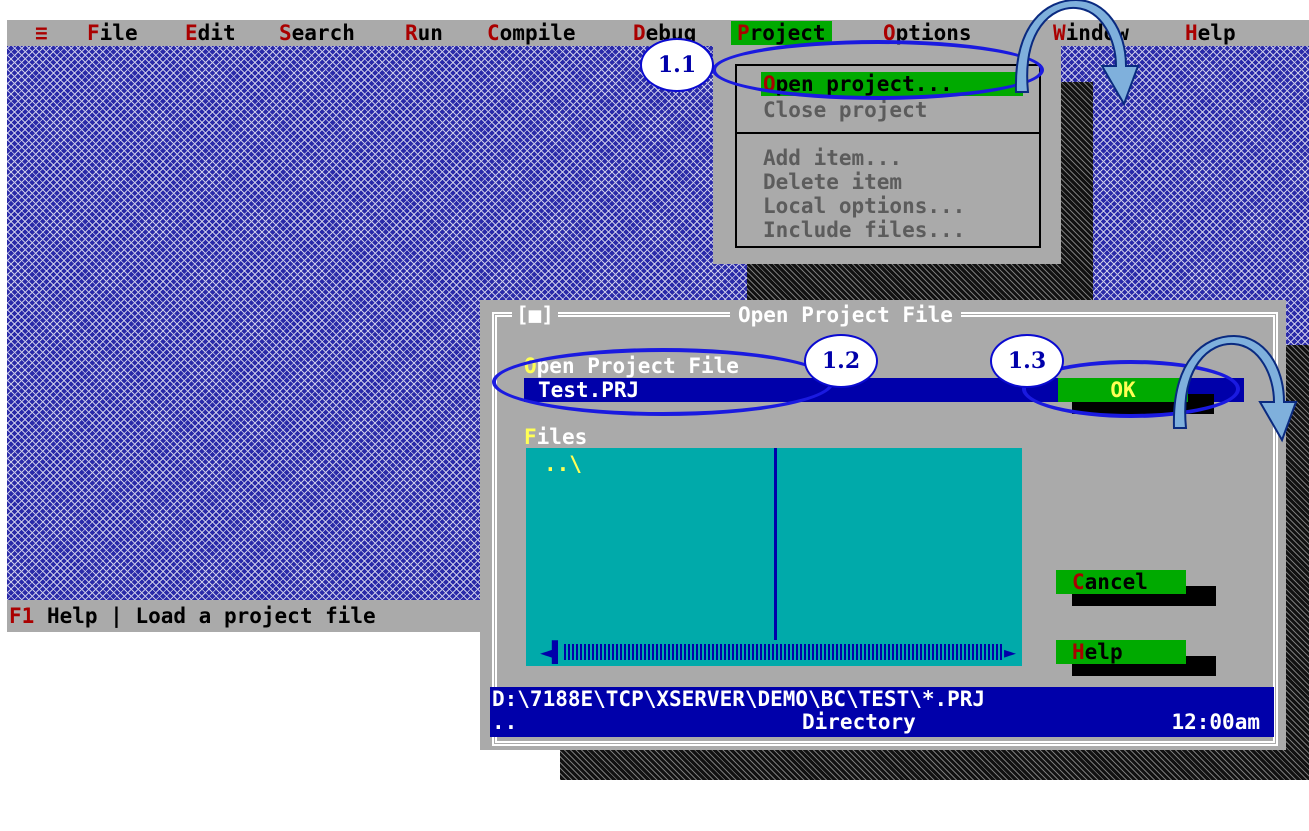 The height and width of the screenshot is (831, 1309). Describe the element at coordinates (888, 133) in the screenshot. I see `menu-separator` at that location.